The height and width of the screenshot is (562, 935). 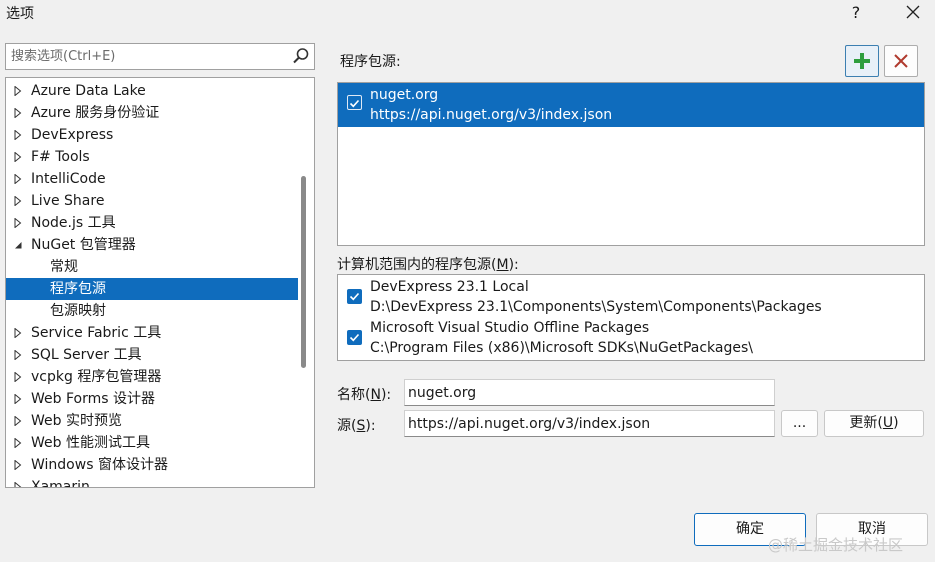 What do you see at coordinates (303, 272) in the screenshot?
I see `tree-scrollbar-thumb` at bounding box center [303, 272].